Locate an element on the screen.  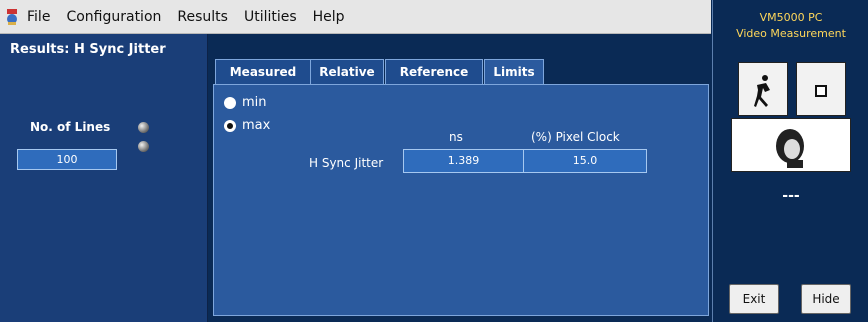
menu-utilities: Utilities is located at coordinates (270, 17).